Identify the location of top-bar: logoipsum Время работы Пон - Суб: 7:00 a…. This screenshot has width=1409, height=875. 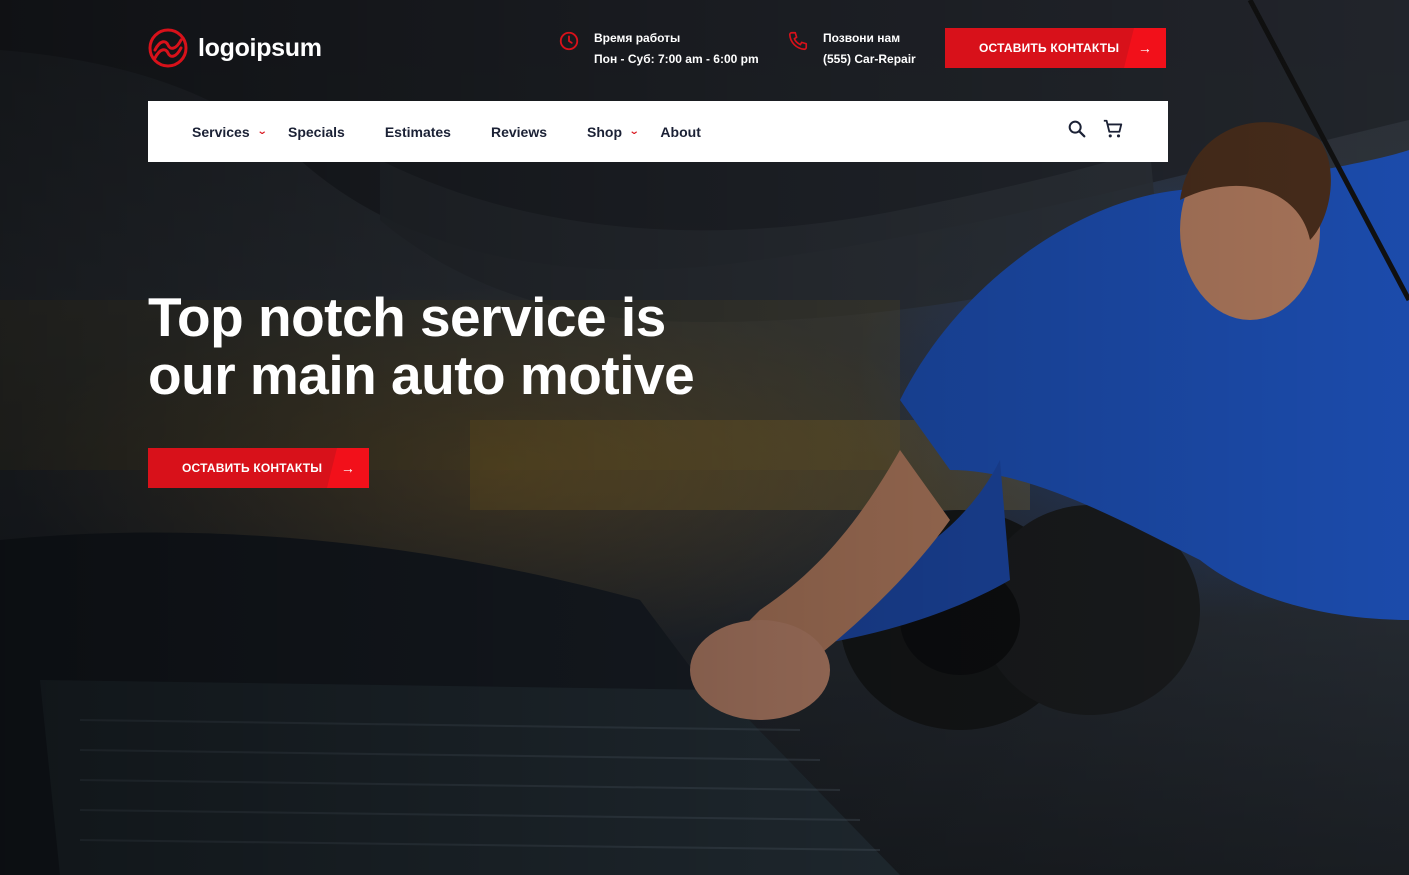
(658, 49).